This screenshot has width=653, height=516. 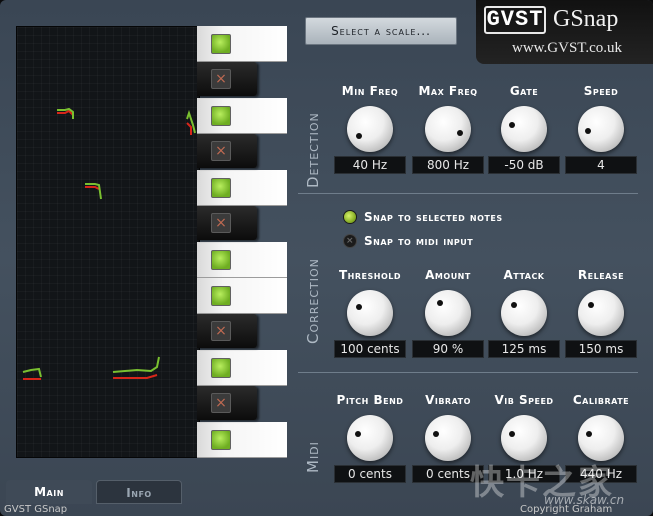 I want to click on knob-title: Speed, so click(x=601, y=91).